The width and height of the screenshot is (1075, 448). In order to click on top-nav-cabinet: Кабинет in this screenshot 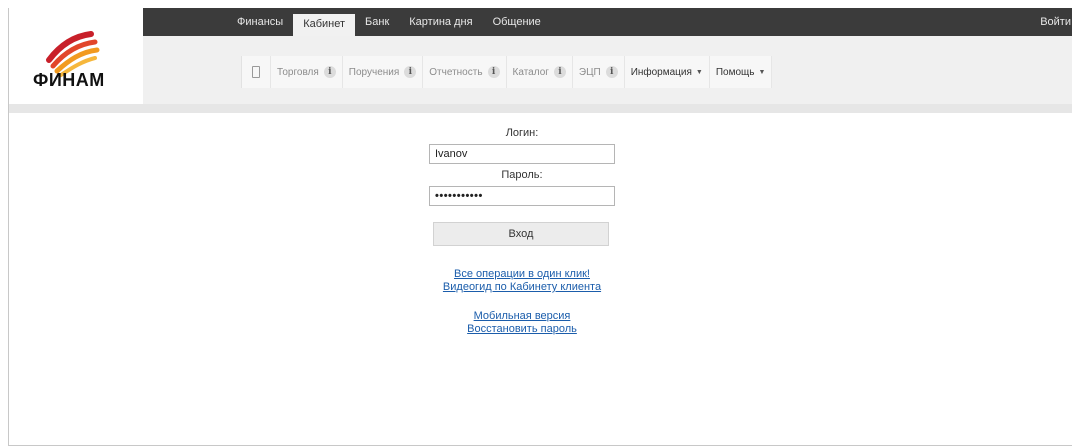, I will do `click(324, 25)`.